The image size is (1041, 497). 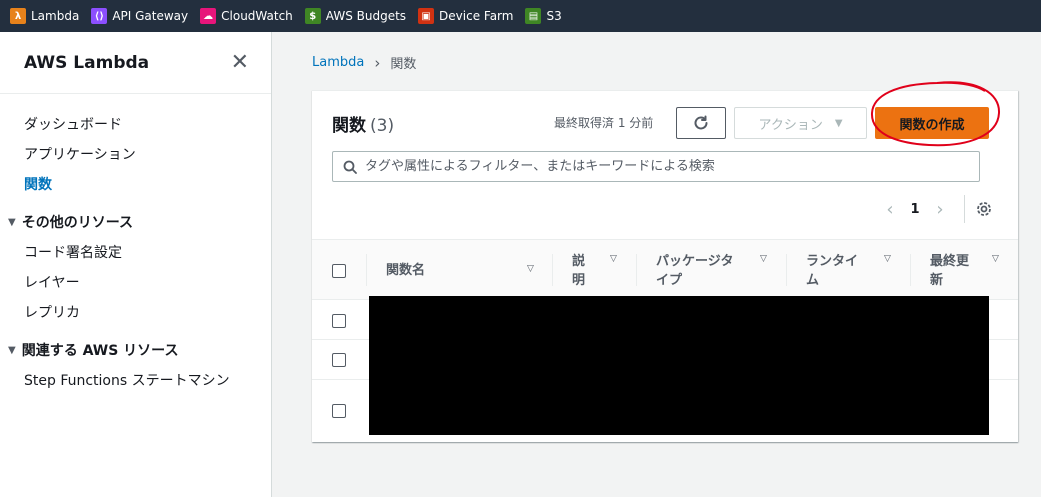 I want to click on section-label: その他のリソース, so click(x=77, y=223).